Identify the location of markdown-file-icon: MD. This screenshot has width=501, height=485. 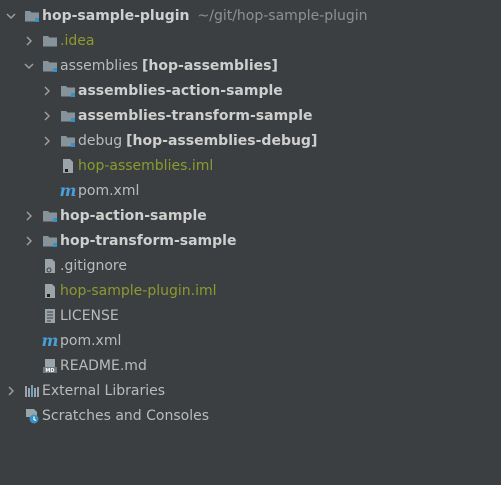
(50, 366).